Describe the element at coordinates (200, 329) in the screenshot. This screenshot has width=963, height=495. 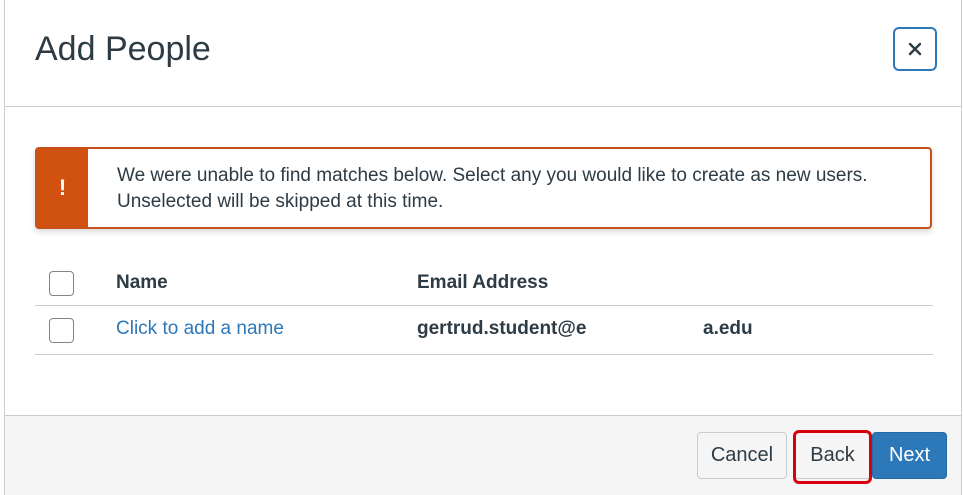
I see `add-name-link: Click to add a name` at that location.